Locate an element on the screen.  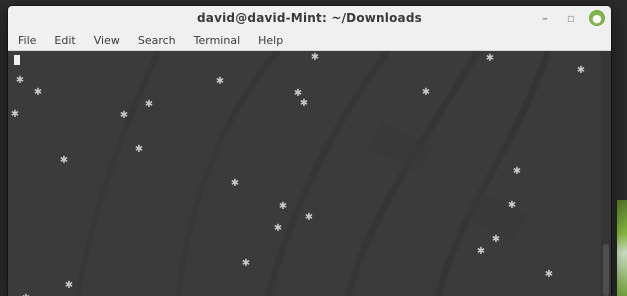
menu-bar: File Edit View Search Terminal Help is located at coordinates (309, 40).